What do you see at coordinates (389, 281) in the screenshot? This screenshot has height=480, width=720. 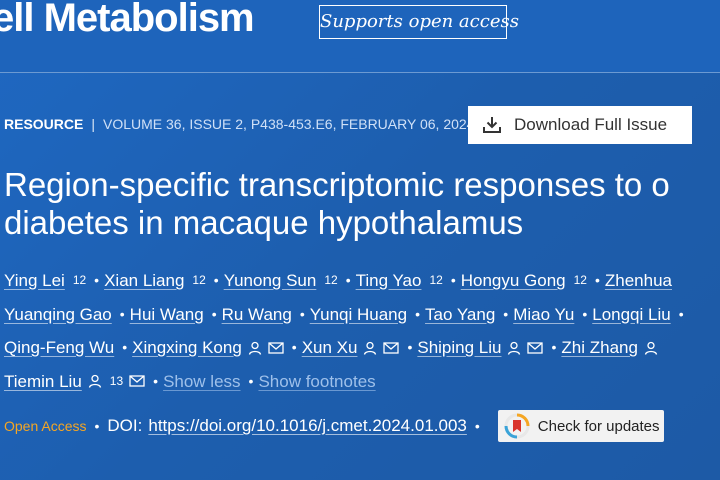 I see `author-link: Ting Yao` at bounding box center [389, 281].